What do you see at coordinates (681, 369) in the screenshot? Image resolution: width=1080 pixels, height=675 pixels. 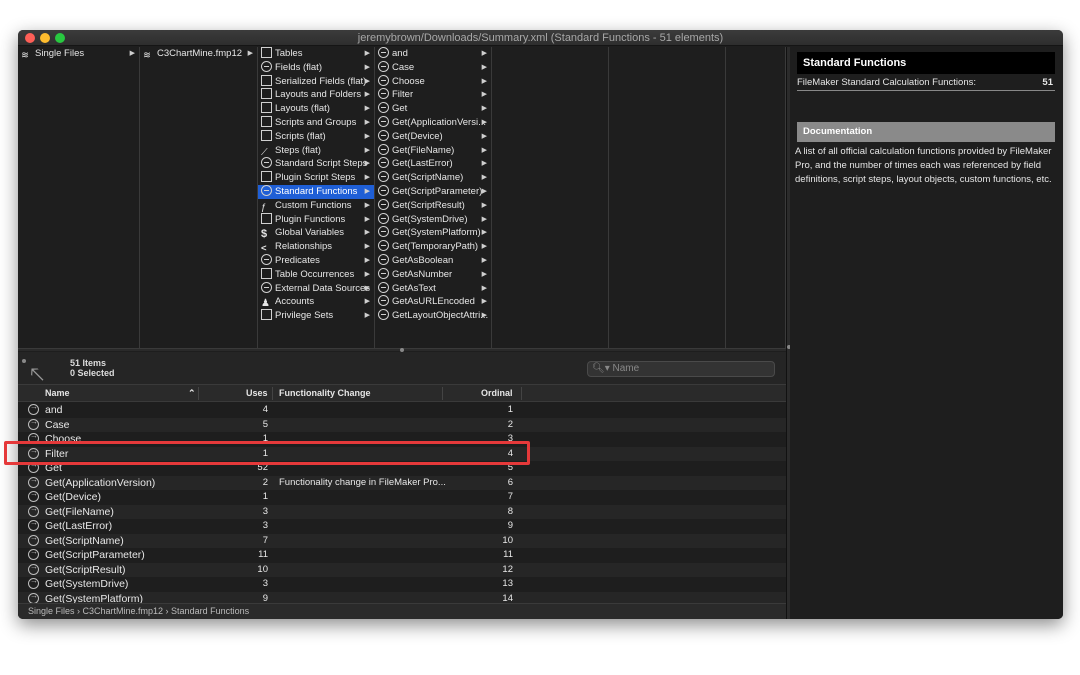 I see `search-input: 🔍︎▾ Name` at bounding box center [681, 369].